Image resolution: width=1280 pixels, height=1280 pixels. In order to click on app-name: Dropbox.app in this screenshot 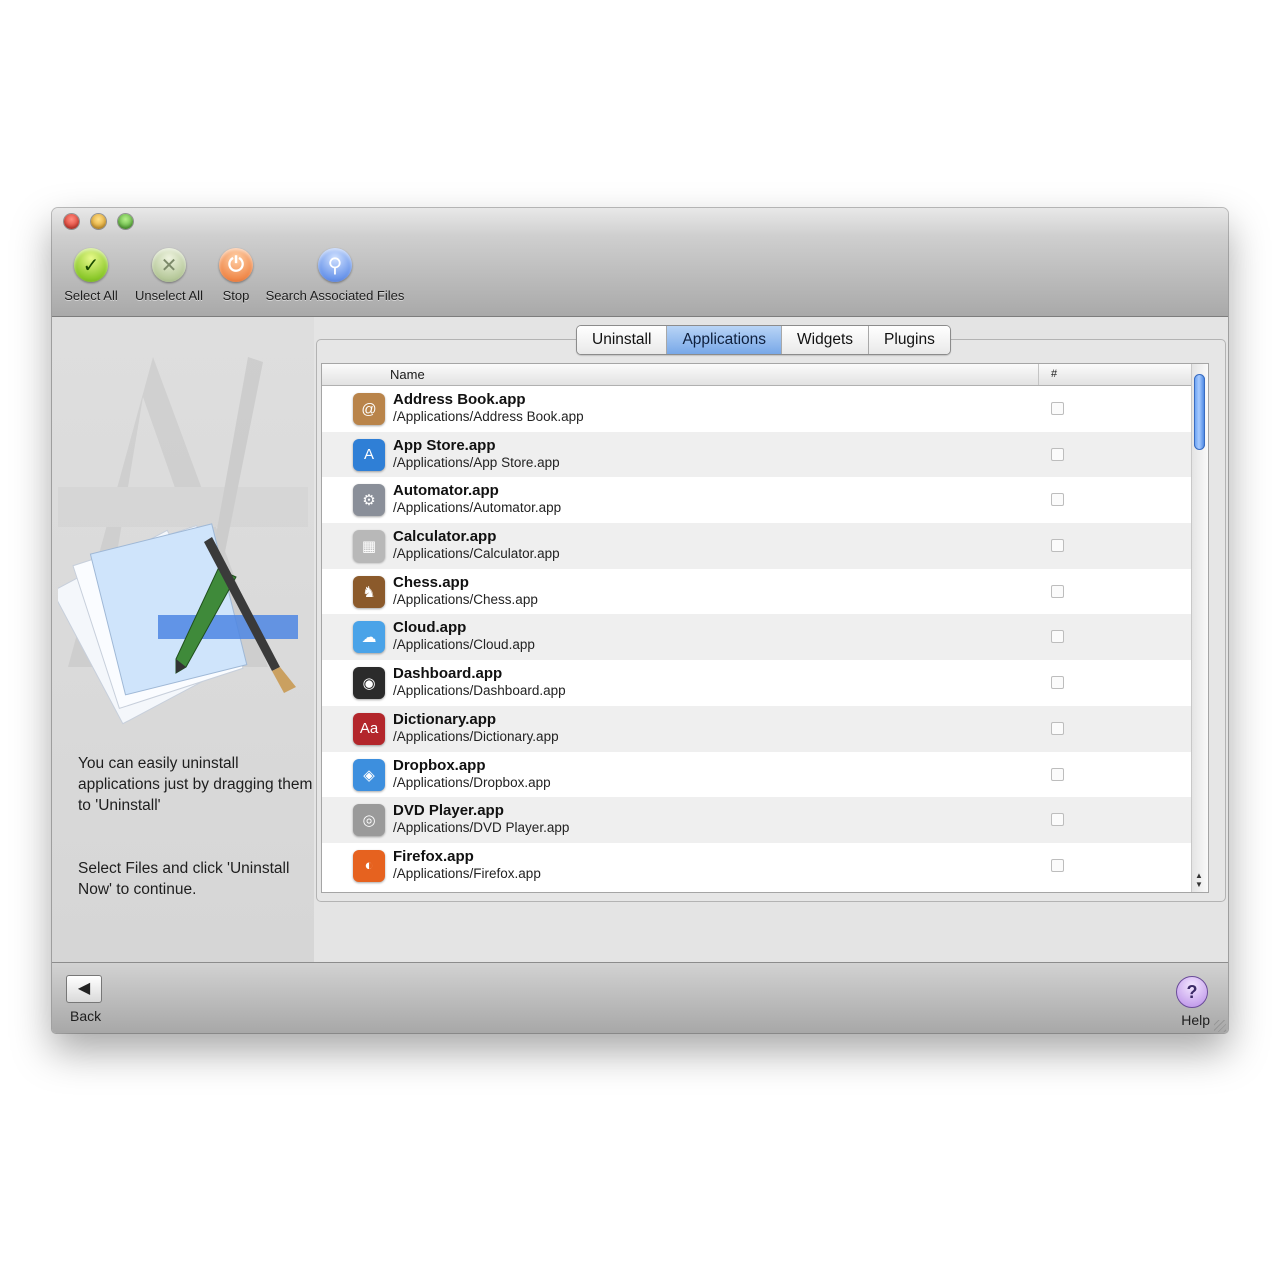, I will do `click(439, 765)`.